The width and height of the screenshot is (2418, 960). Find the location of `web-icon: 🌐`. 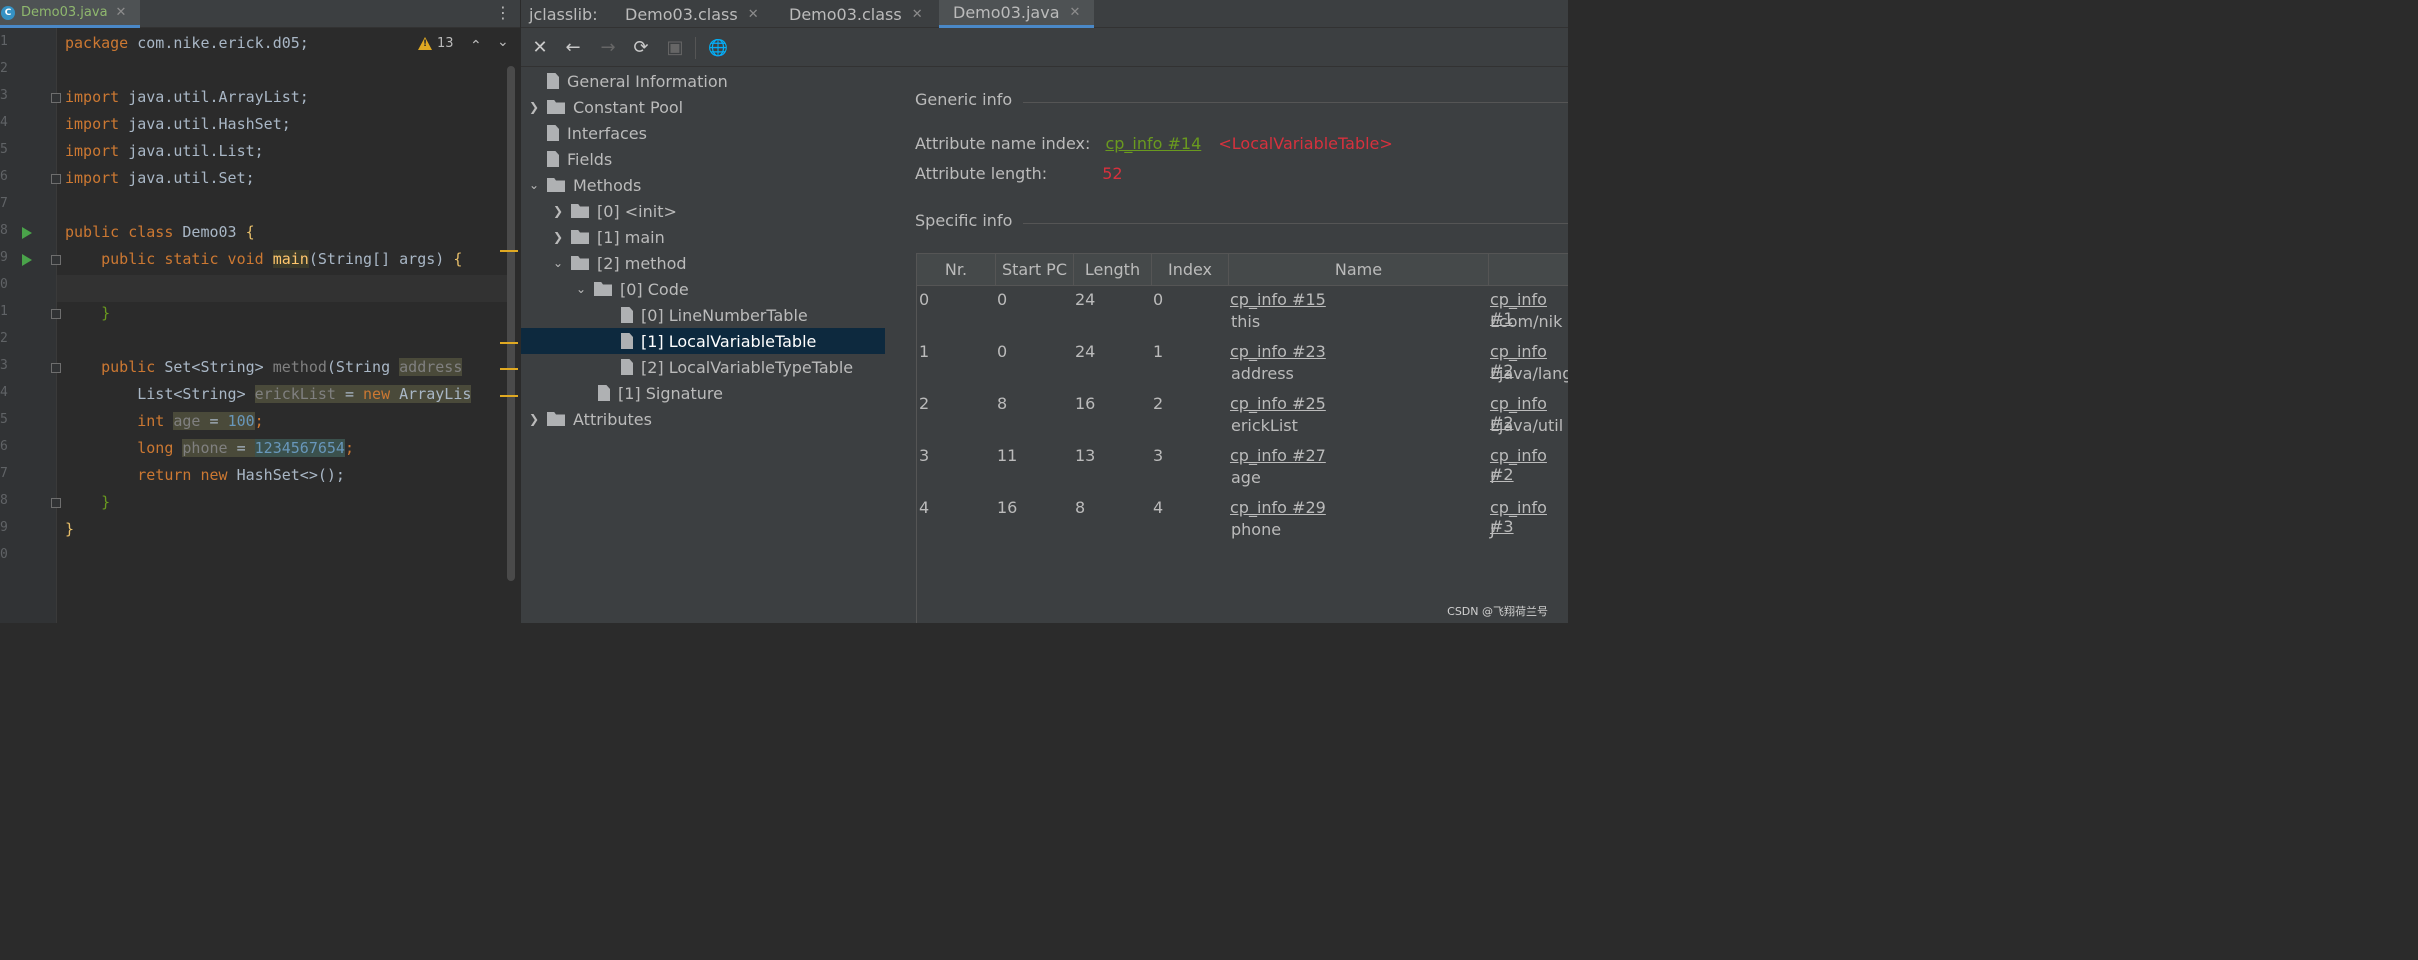

web-icon: 🌐 is located at coordinates (718, 48).